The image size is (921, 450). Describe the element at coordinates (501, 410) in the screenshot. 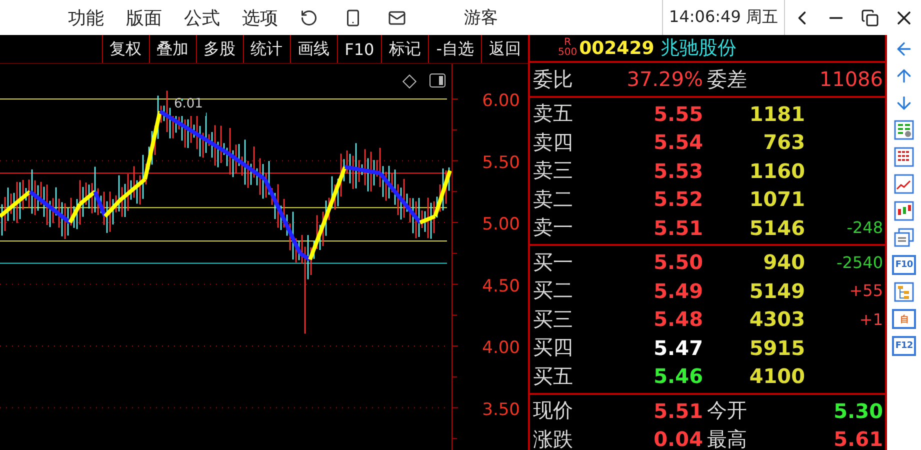

I see `axis-label: 3.50` at that location.